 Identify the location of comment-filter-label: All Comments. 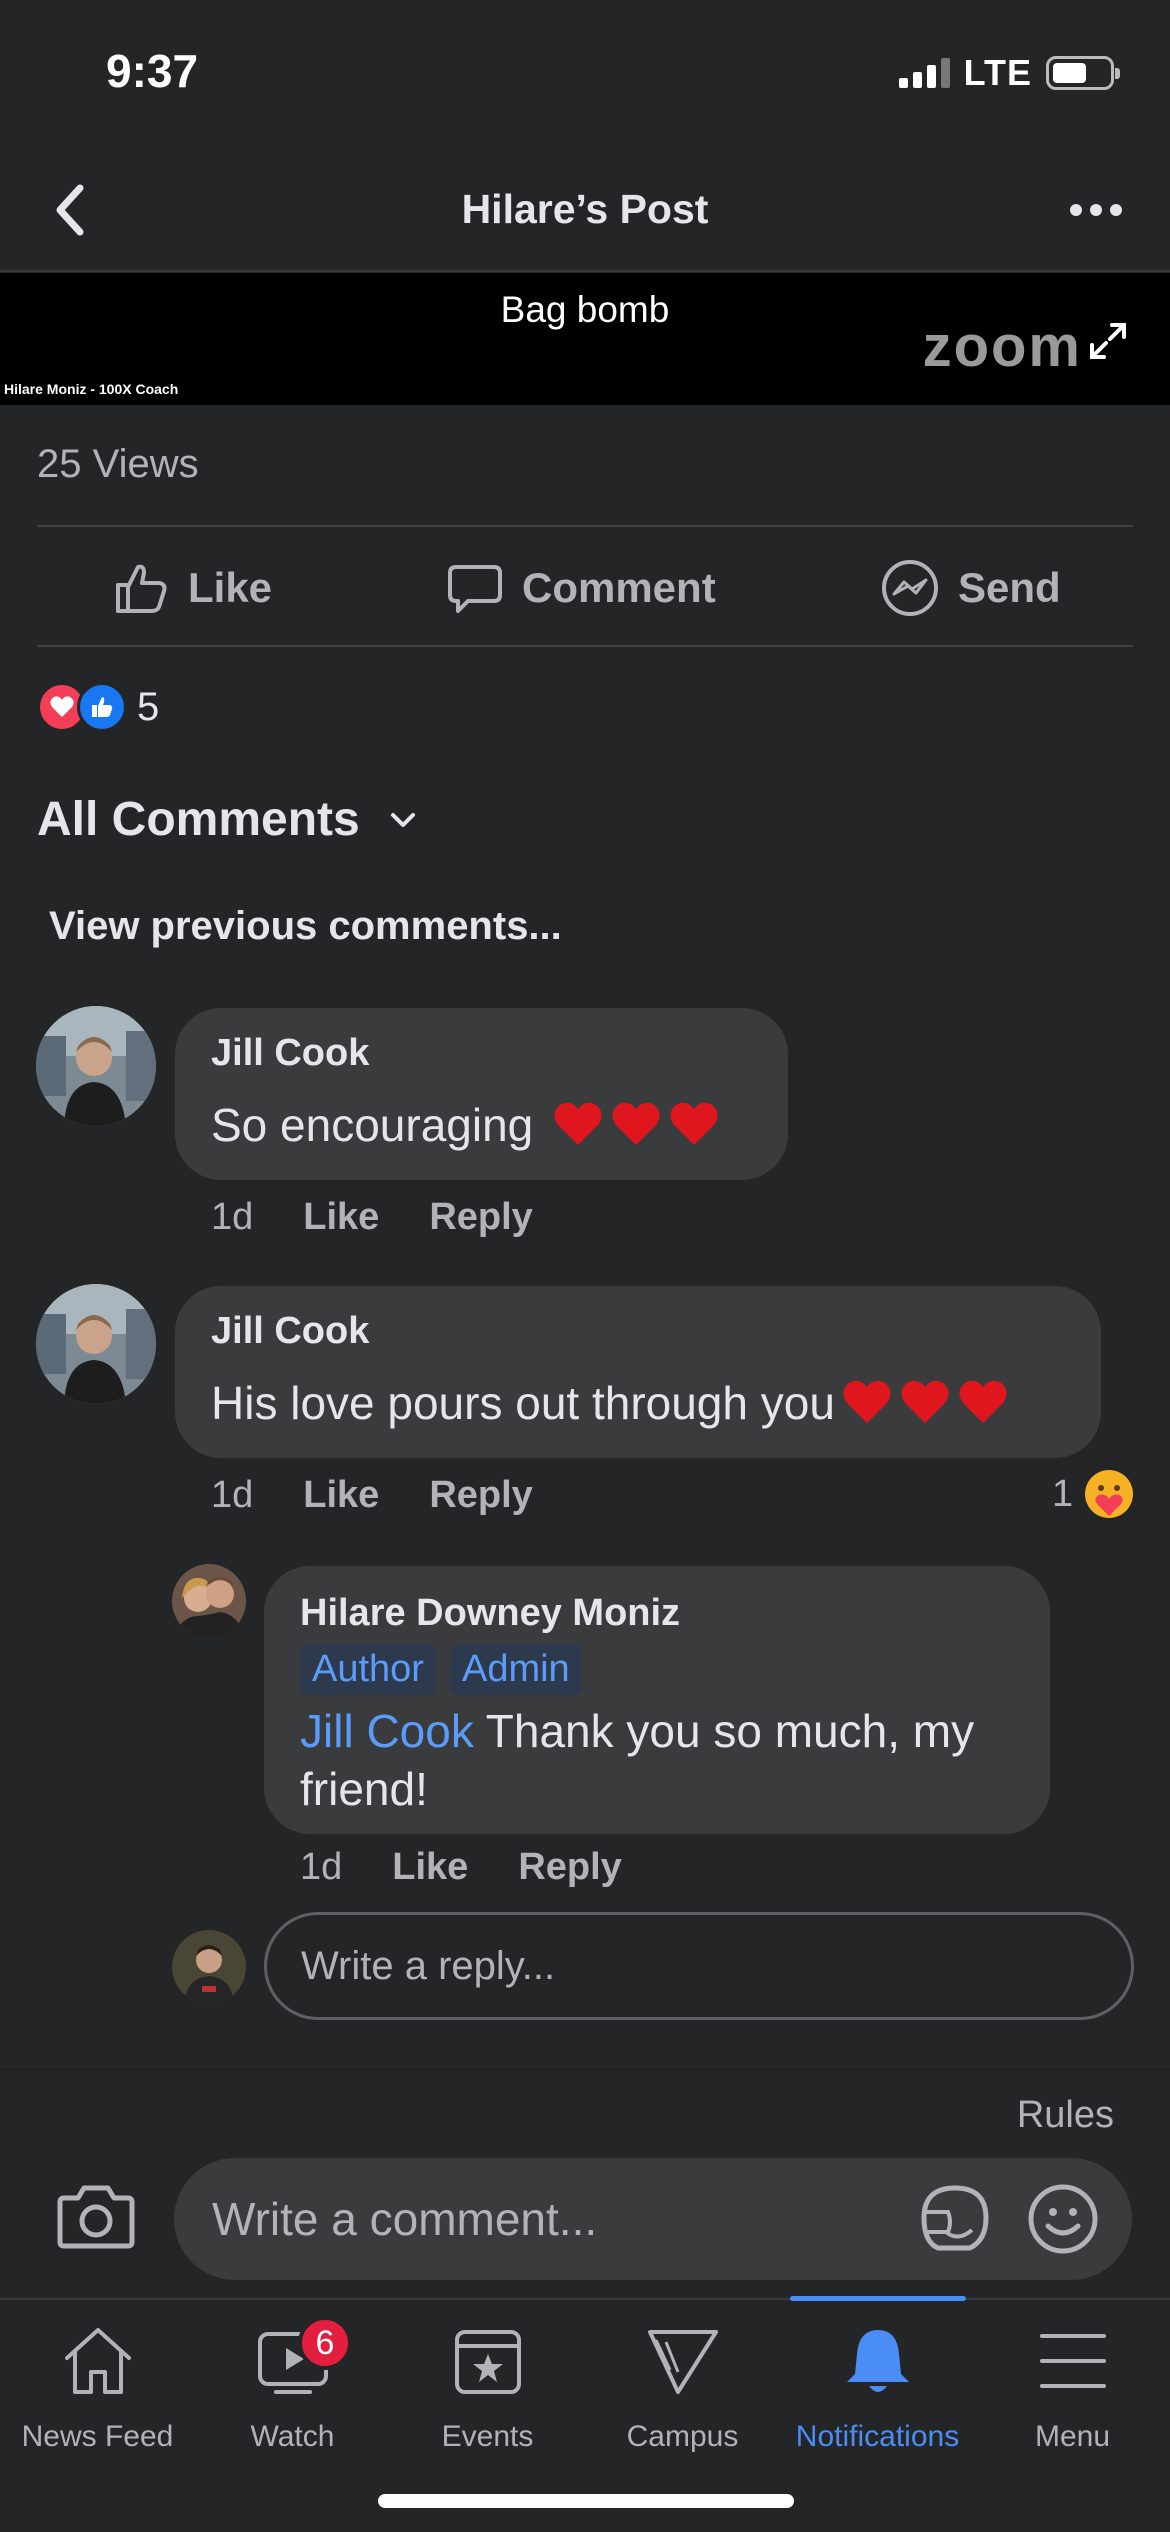
(198, 819).